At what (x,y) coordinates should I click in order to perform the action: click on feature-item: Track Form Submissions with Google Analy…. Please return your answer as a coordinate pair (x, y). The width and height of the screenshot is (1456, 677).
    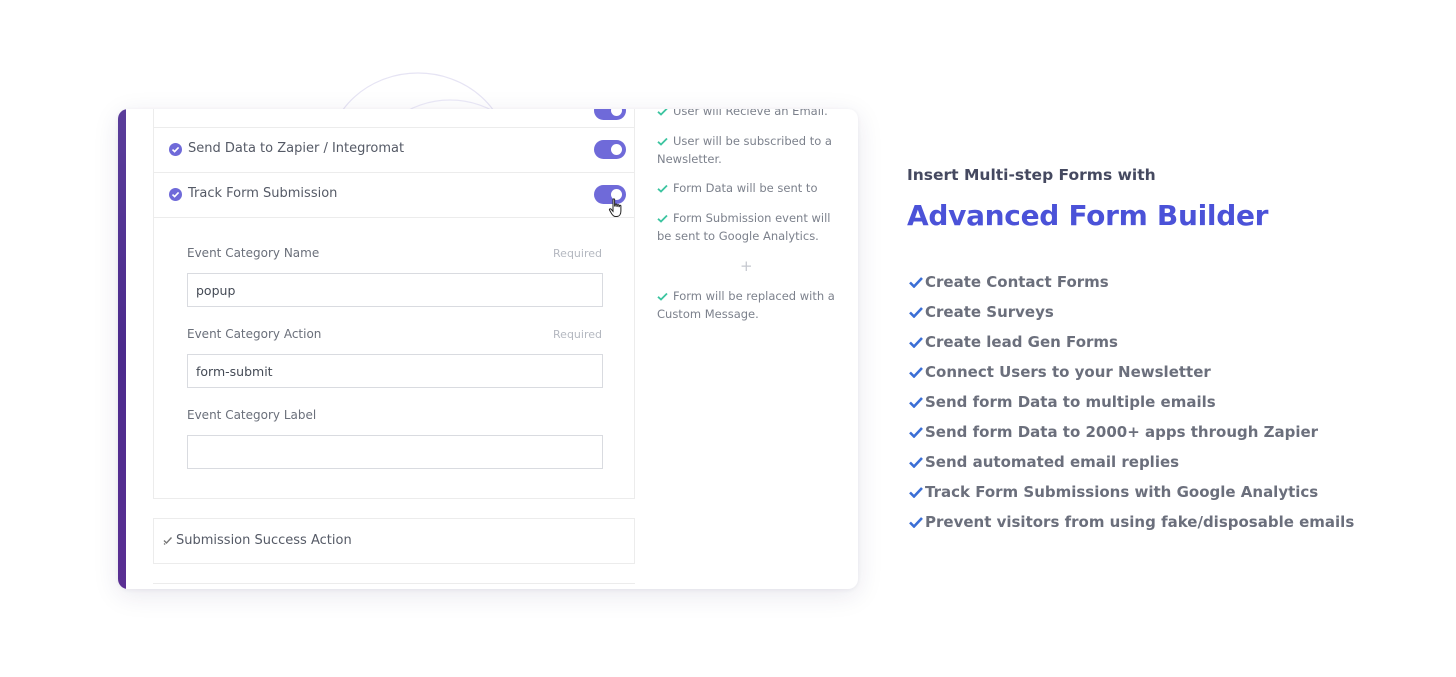
    Looking at the image, I should click on (1130, 498).